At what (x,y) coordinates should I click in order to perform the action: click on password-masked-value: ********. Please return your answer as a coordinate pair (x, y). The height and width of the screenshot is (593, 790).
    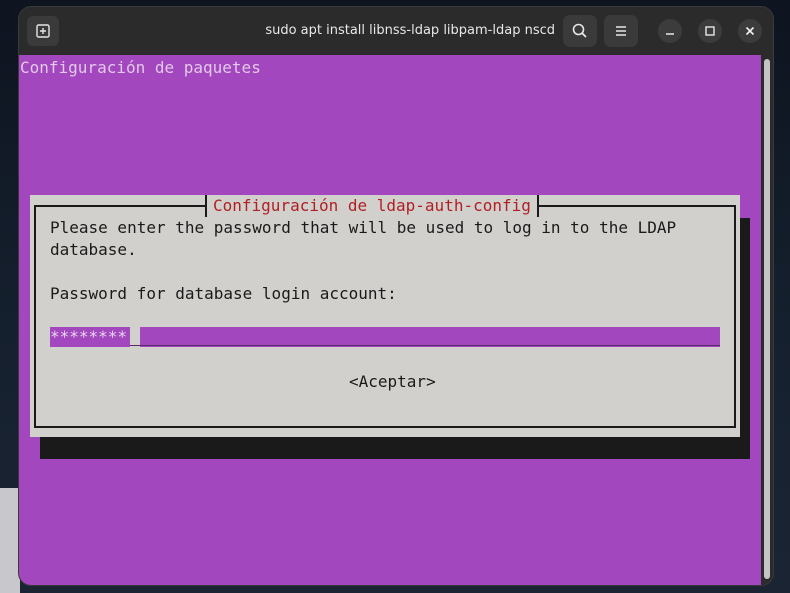
    Looking at the image, I should click on (89, 337).